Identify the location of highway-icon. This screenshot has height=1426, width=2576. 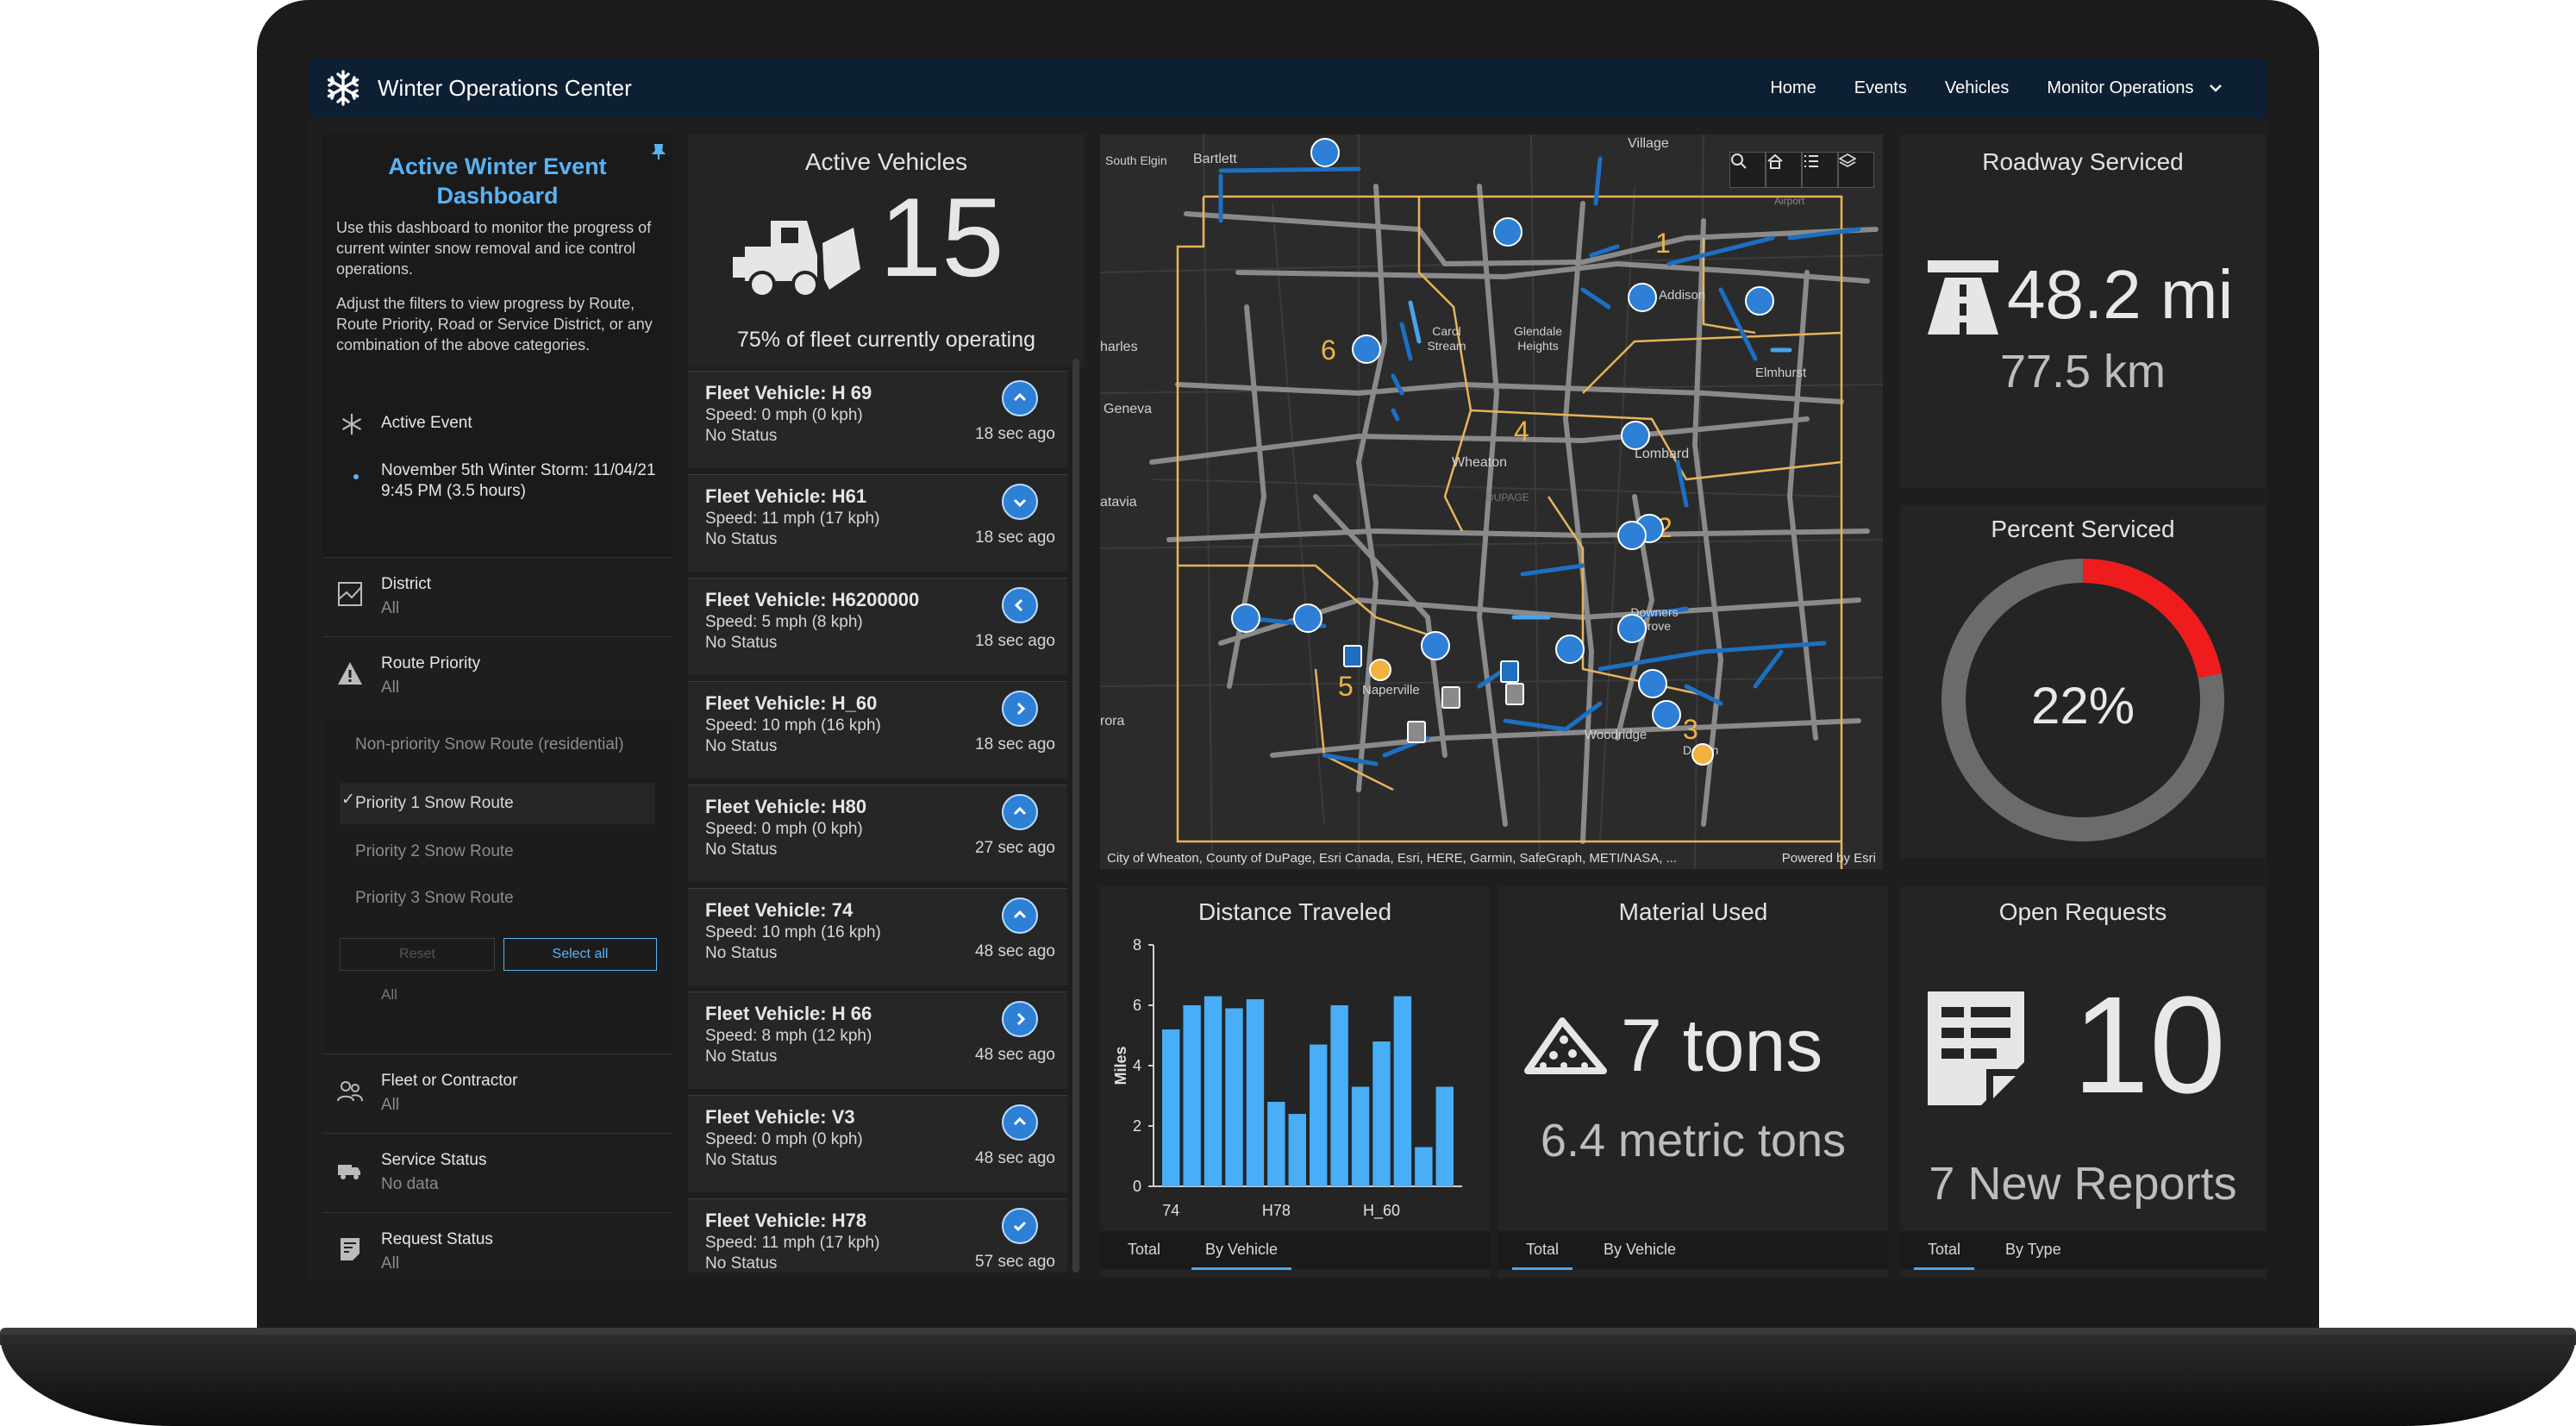
(1963, 298).